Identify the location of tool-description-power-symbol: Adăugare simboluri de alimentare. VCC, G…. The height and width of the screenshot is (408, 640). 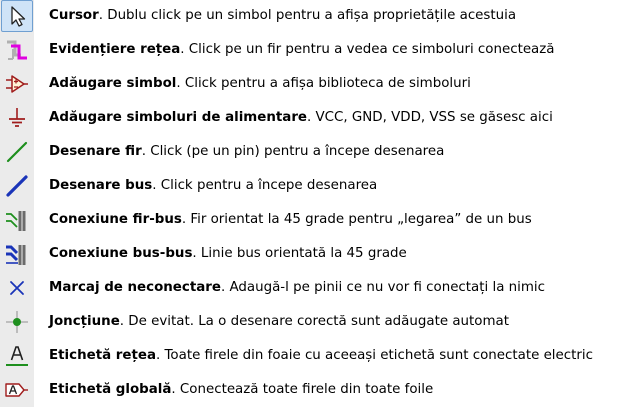
(301, 117).